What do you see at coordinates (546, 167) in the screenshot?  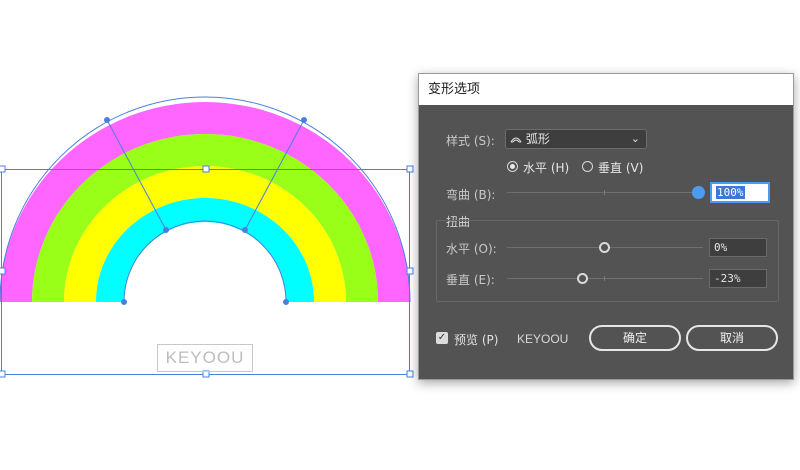 I see `radio-horizontal-label: 水平 (H)` at bounding box center [546, 167].